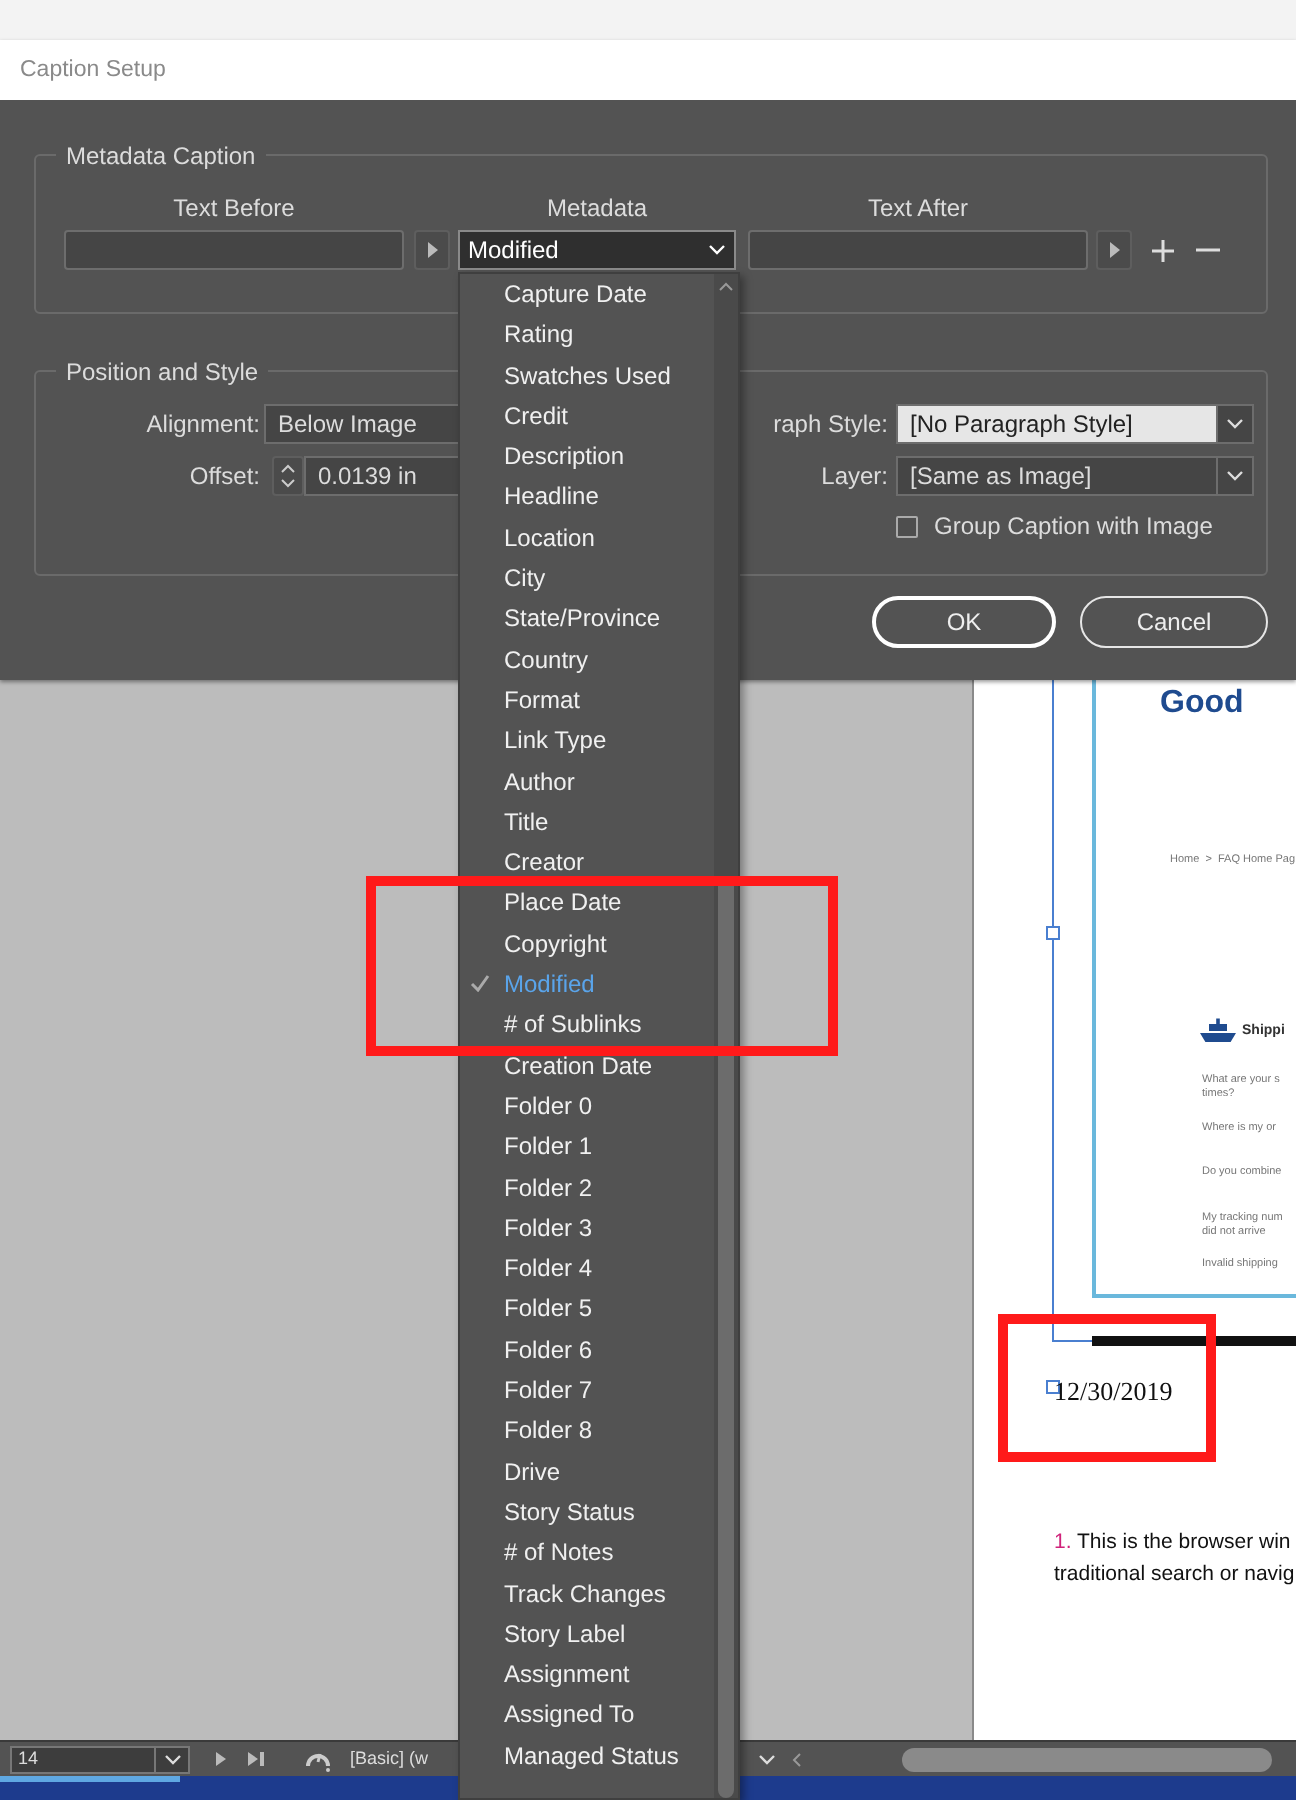  I want to click on page-number-field: 14, so click(100, 1759).